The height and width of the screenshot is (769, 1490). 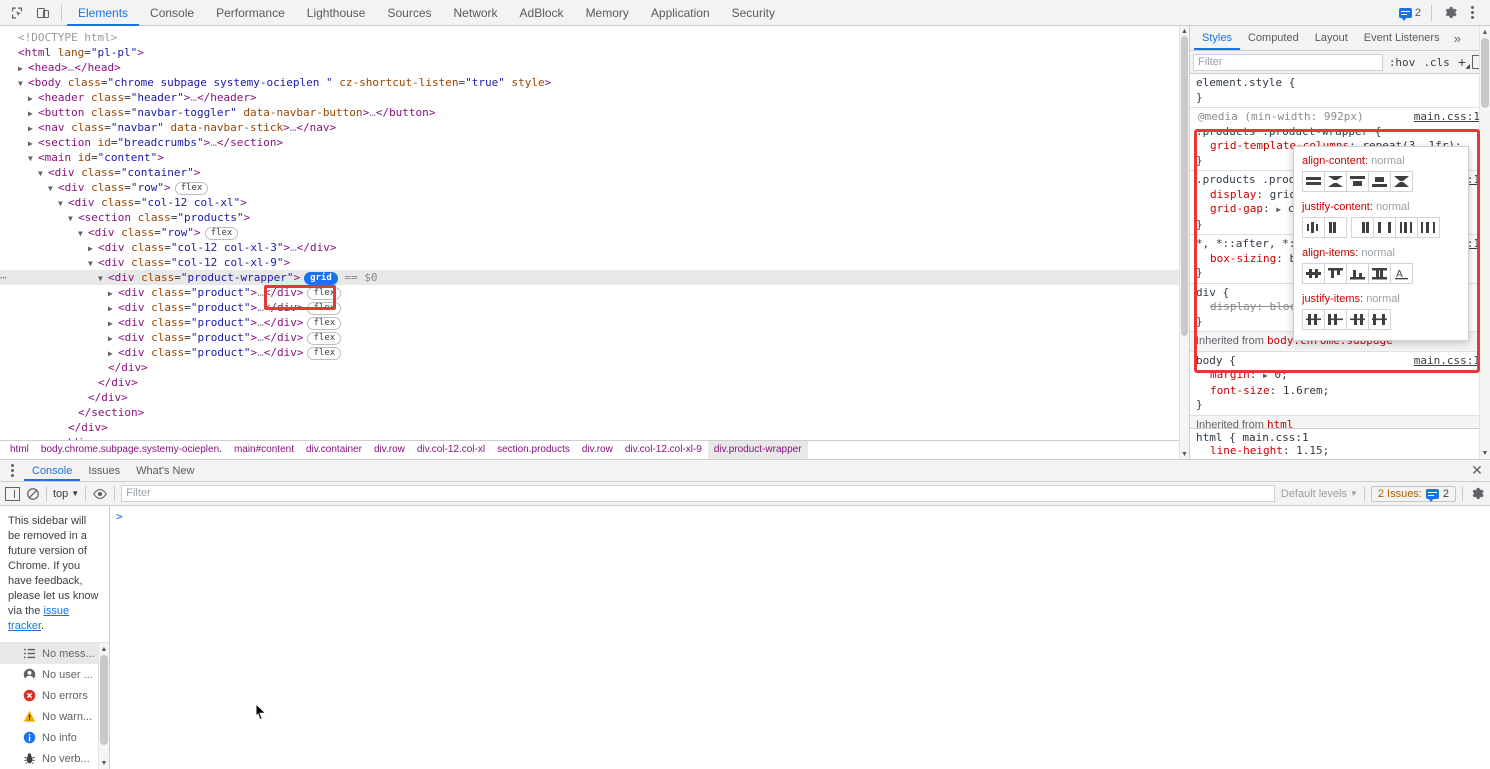 What do you see at coordinates (1343, 391) in the screenshot?
I see `css-declaration-font-size: font-size: 1.6rem;` at bounding box center [1343, 391].